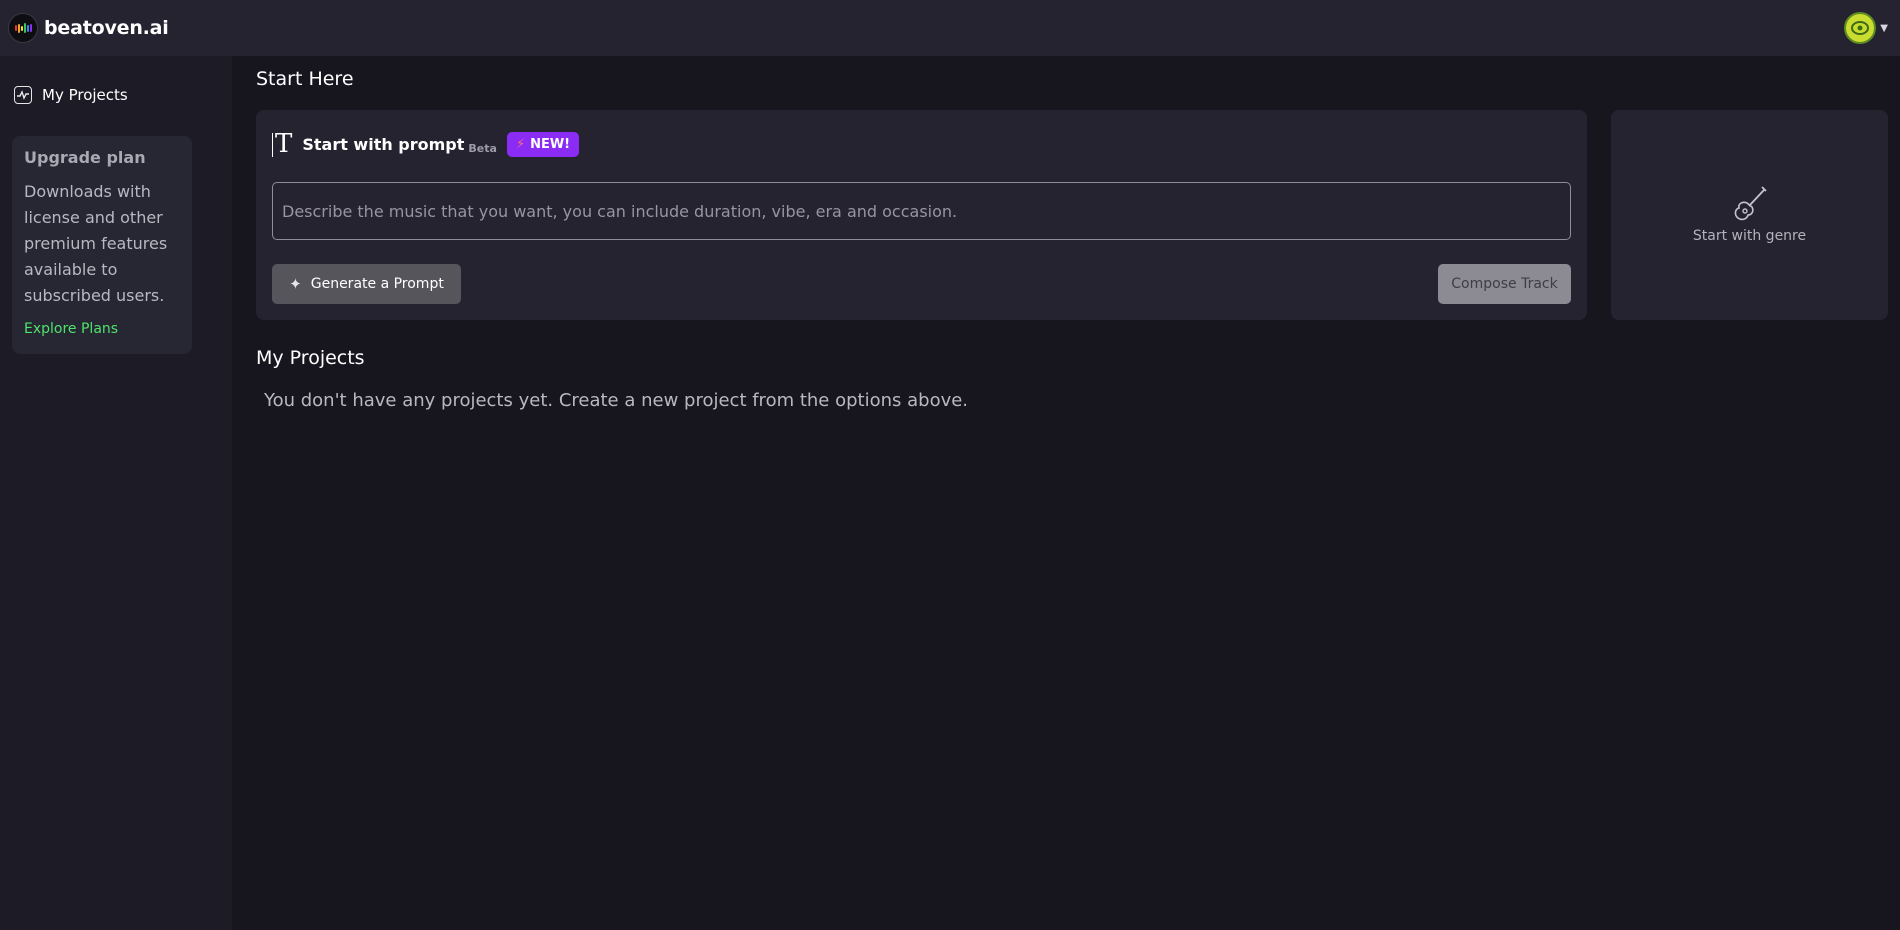 This screenshot has height=930, width=1900. Describe the element at coordinates (950, 28) in the screenshot. I see `top-bar: beatoven.ai ▼` at that location.